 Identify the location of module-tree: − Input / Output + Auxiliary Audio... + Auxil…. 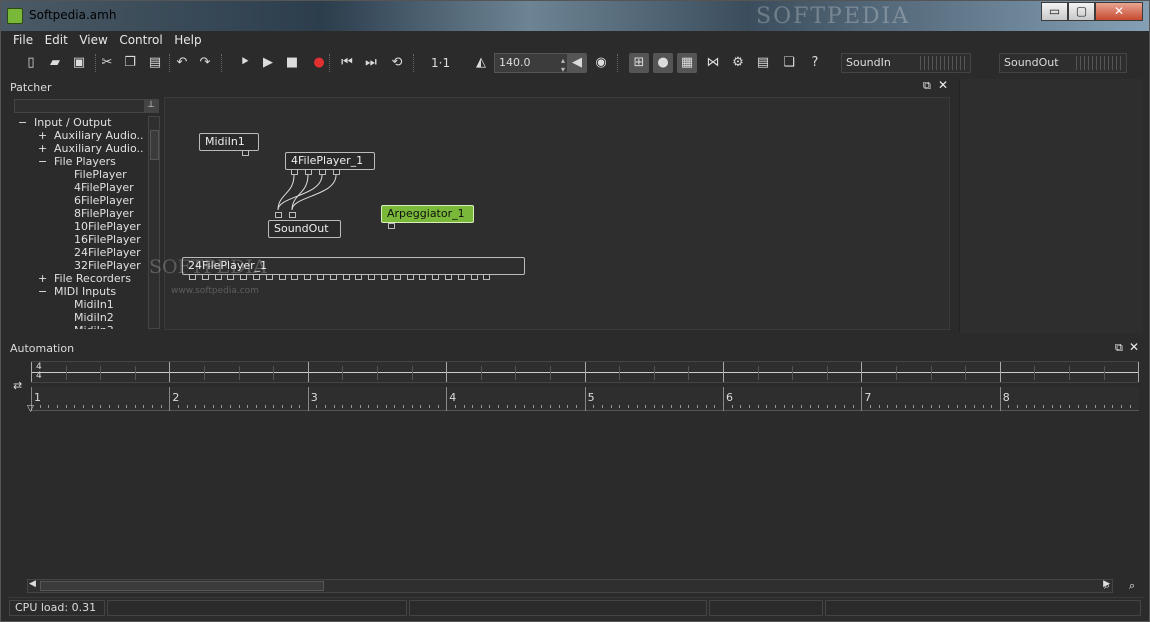
(79, 222).